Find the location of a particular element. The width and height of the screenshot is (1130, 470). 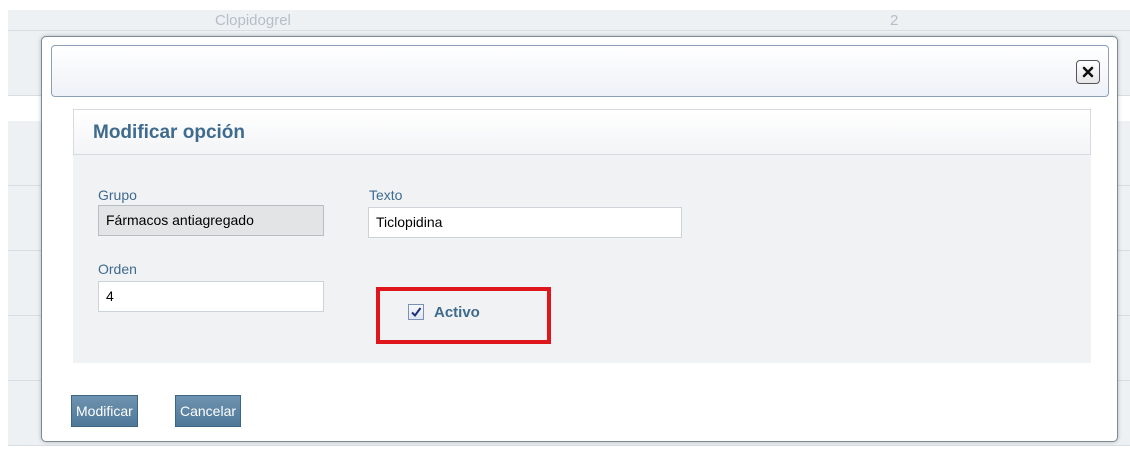

close-button is located at coordinates (1088, 72).